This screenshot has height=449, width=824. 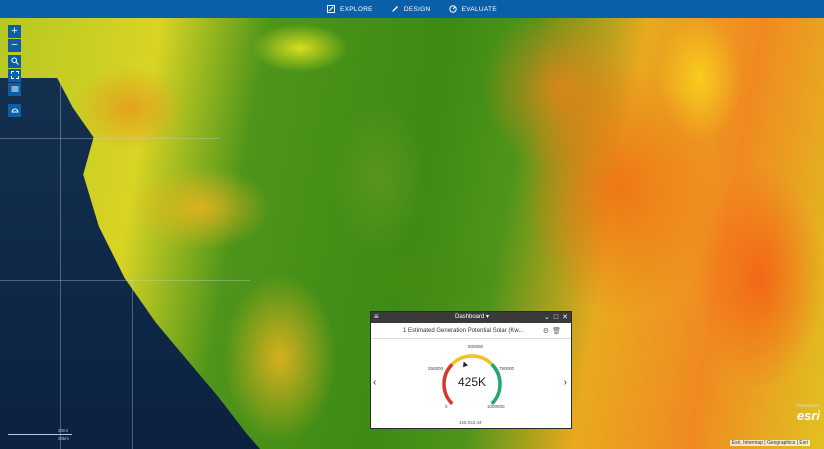 I want to click on top-navigation-bar: EXPLORE DESIGN EVALUATE, so click(x=412, y=9).